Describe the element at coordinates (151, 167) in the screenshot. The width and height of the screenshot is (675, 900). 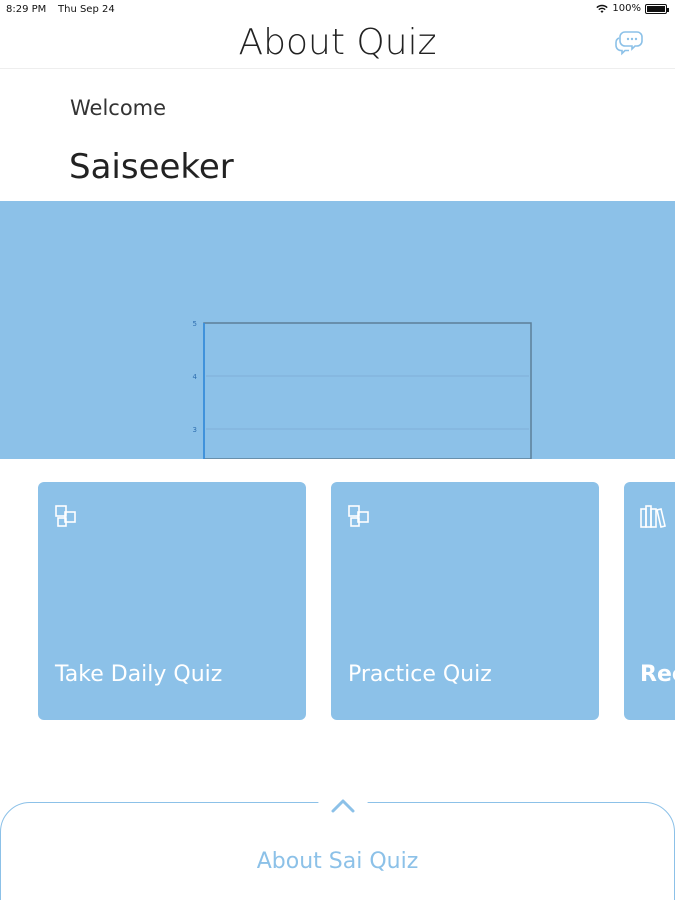
I see `username: Saiseeker` at that location.